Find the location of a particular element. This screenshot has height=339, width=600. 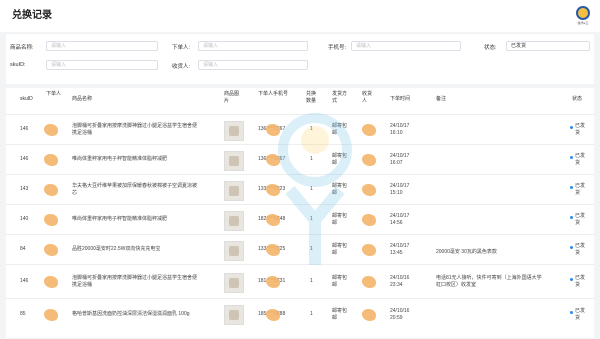

user-label: 下单人: is located at coordinates (181, 48).